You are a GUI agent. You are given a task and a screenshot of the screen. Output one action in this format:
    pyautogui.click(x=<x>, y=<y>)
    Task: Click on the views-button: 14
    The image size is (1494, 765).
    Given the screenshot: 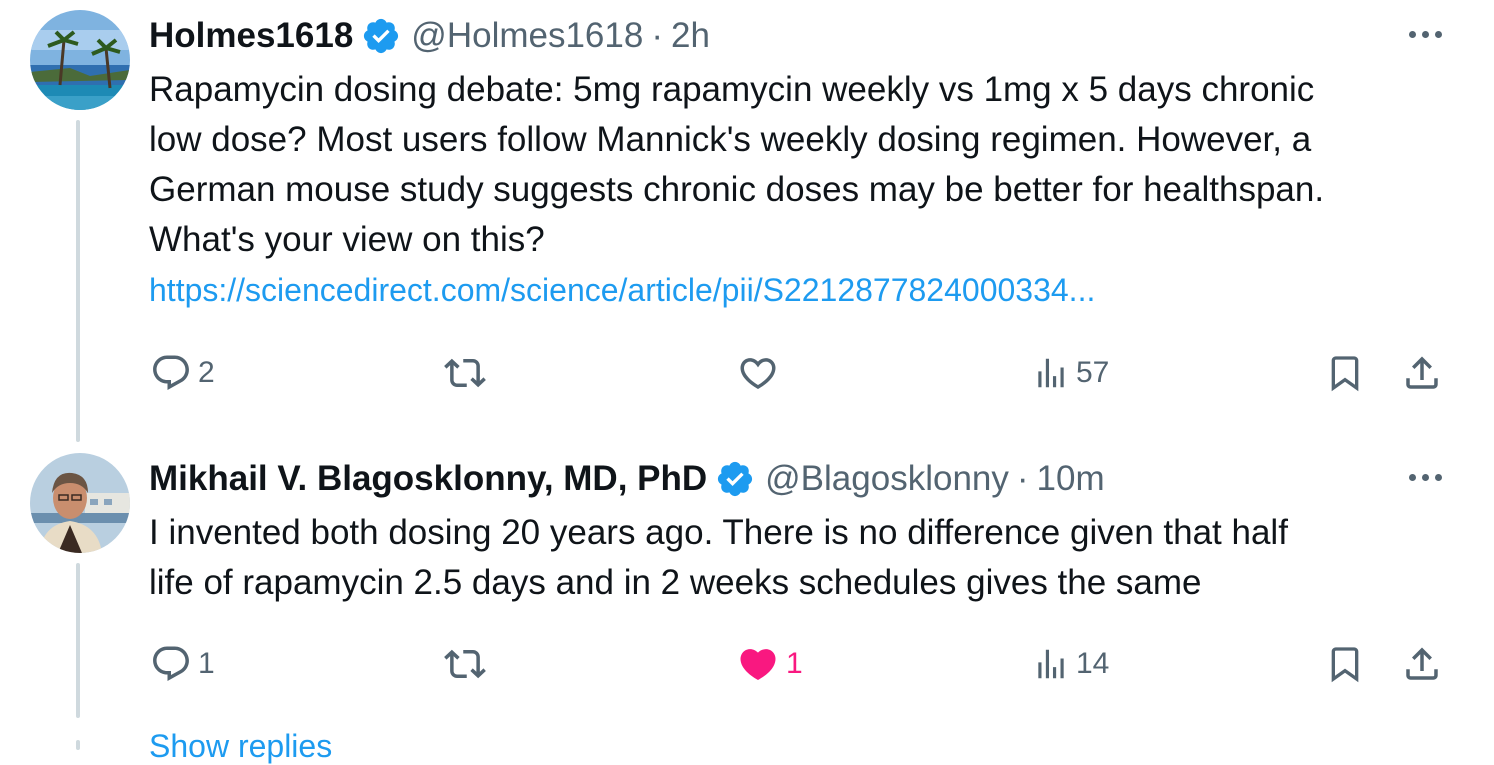 What is the action you would take?
    pyautogui.click(x=1070, y=664)
    